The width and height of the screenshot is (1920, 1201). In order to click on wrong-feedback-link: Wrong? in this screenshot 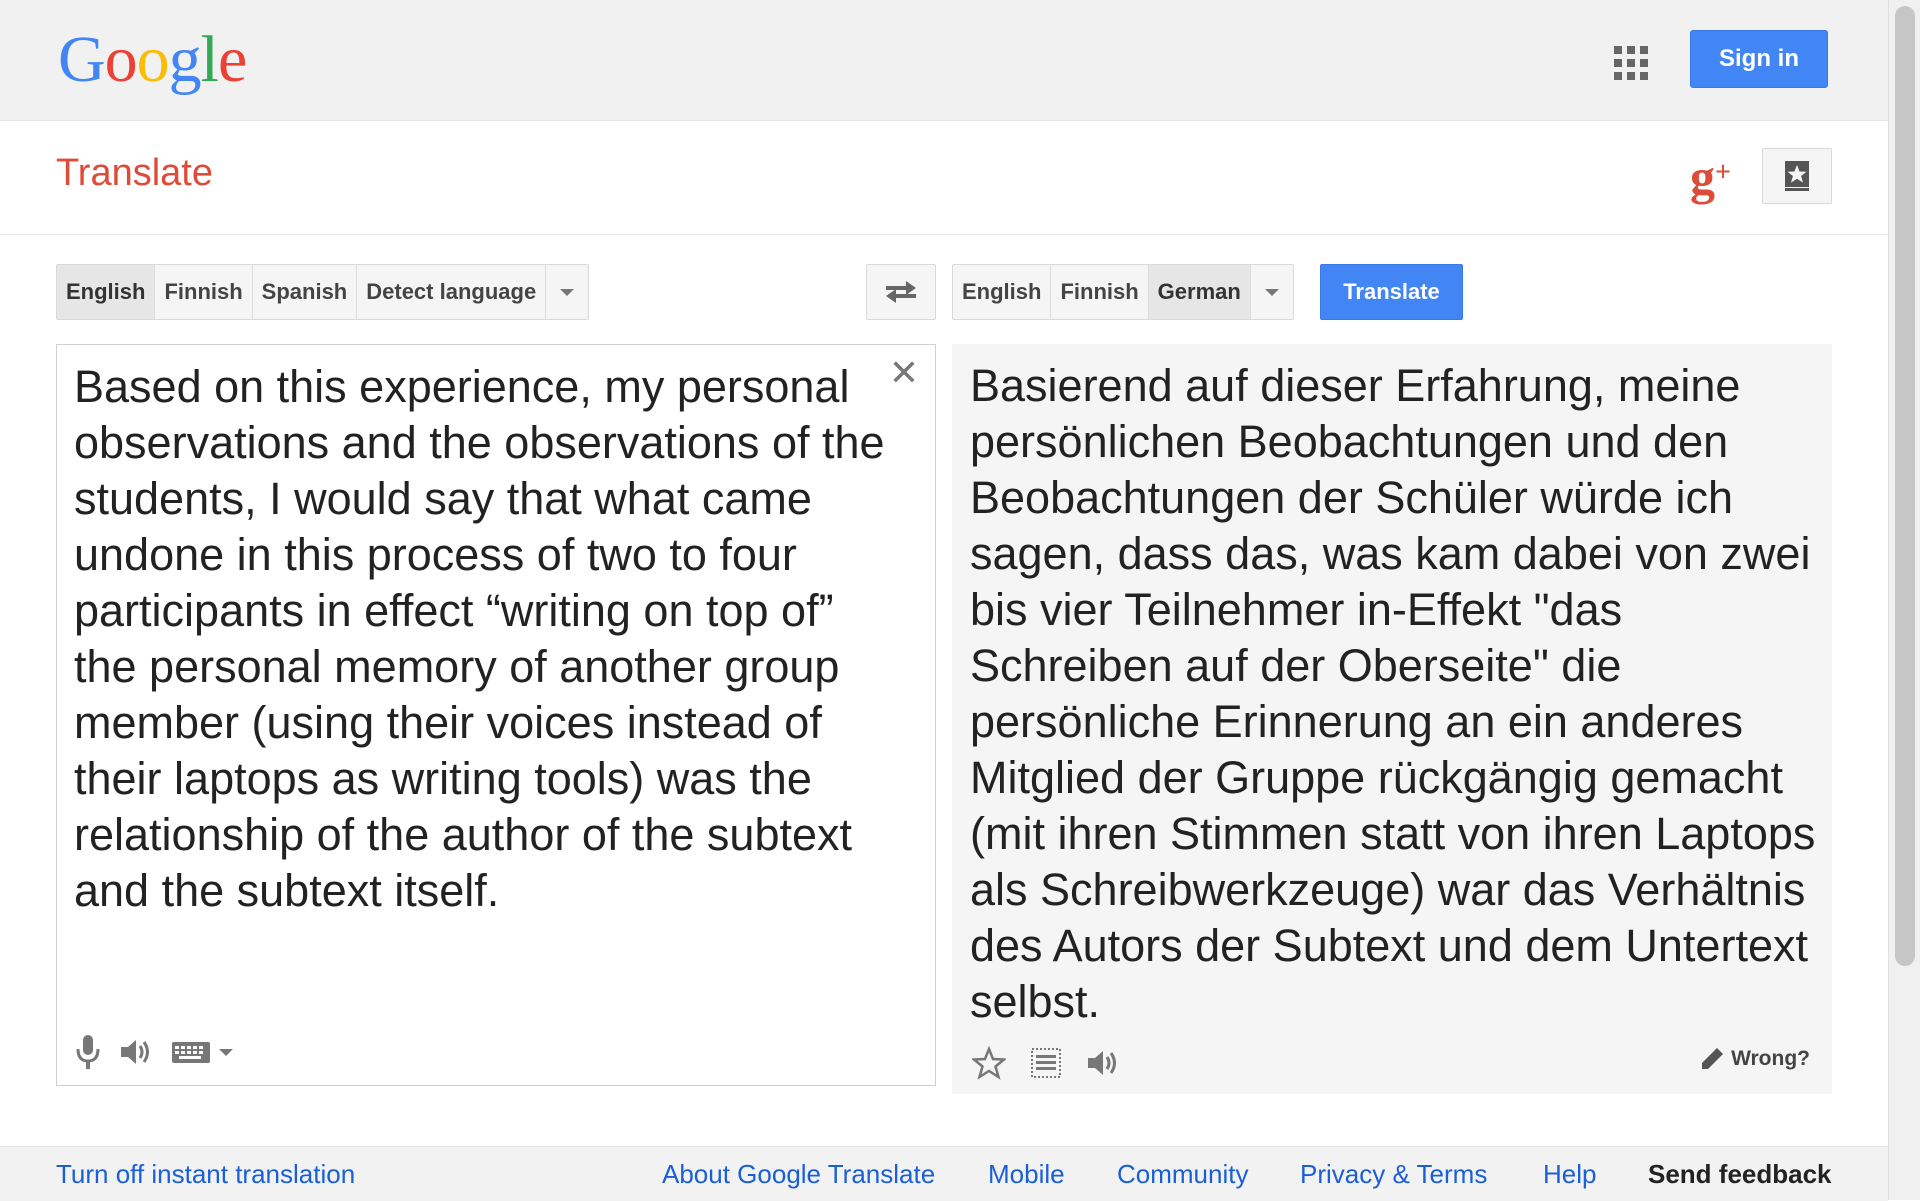, I will do `click(1754, 1059)`.